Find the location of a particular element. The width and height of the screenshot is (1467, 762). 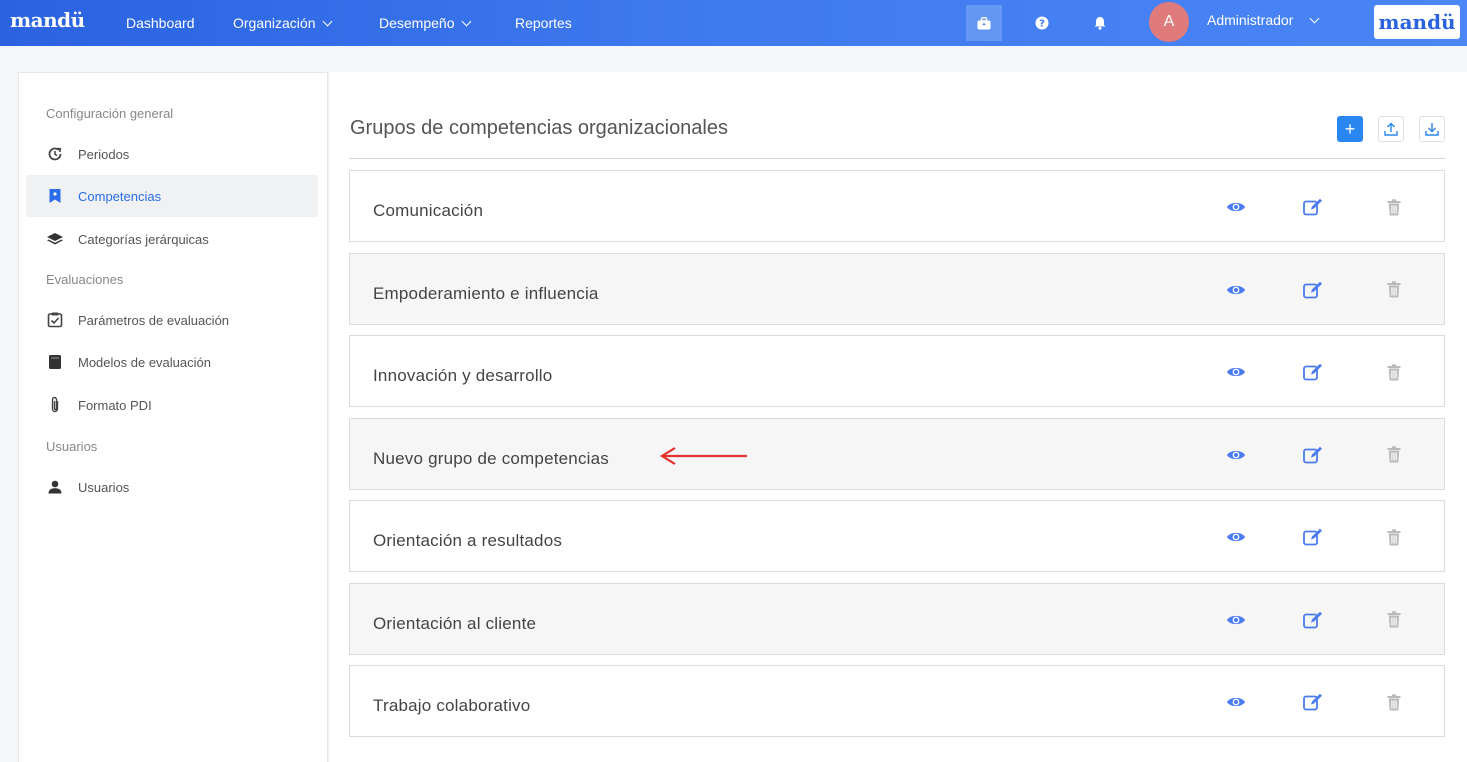

bell-icon is located at coordinates (1100, 23).